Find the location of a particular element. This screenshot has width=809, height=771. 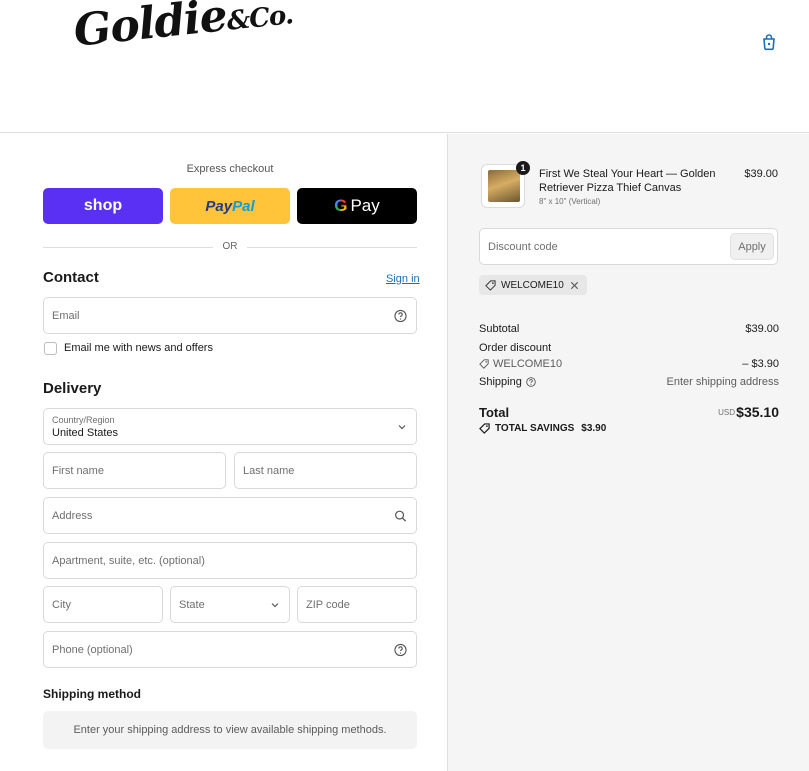

discount-placeholder: Discount code is located at coordinates (523, 246).